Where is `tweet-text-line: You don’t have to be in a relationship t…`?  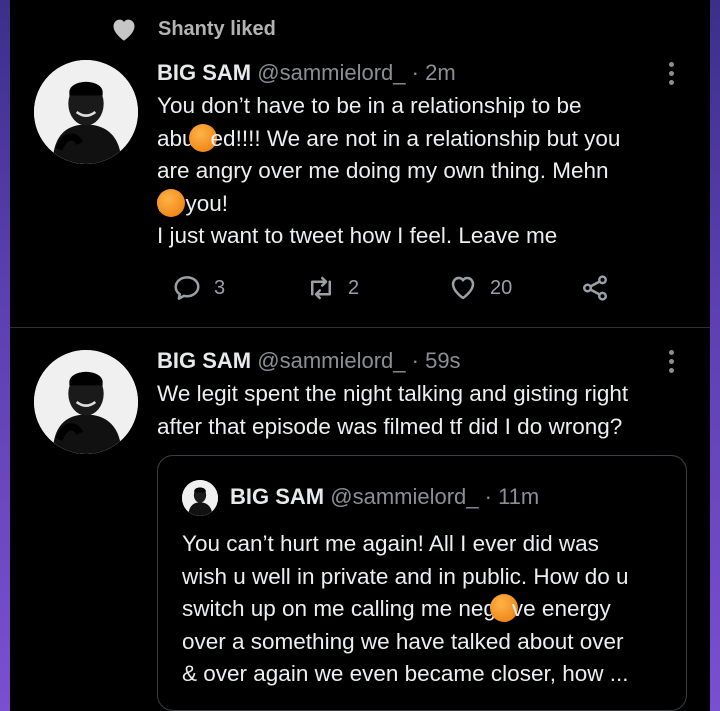
tweet-text-line: You don’t have to be in a relationship t… is located at coordinates (369, 105).